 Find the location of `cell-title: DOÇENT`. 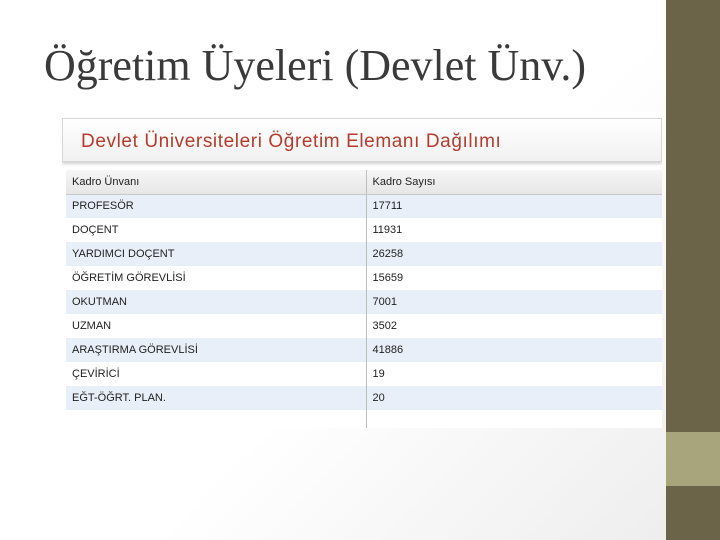

cell-title: DOÇENT is located at coordinates (216, 230).